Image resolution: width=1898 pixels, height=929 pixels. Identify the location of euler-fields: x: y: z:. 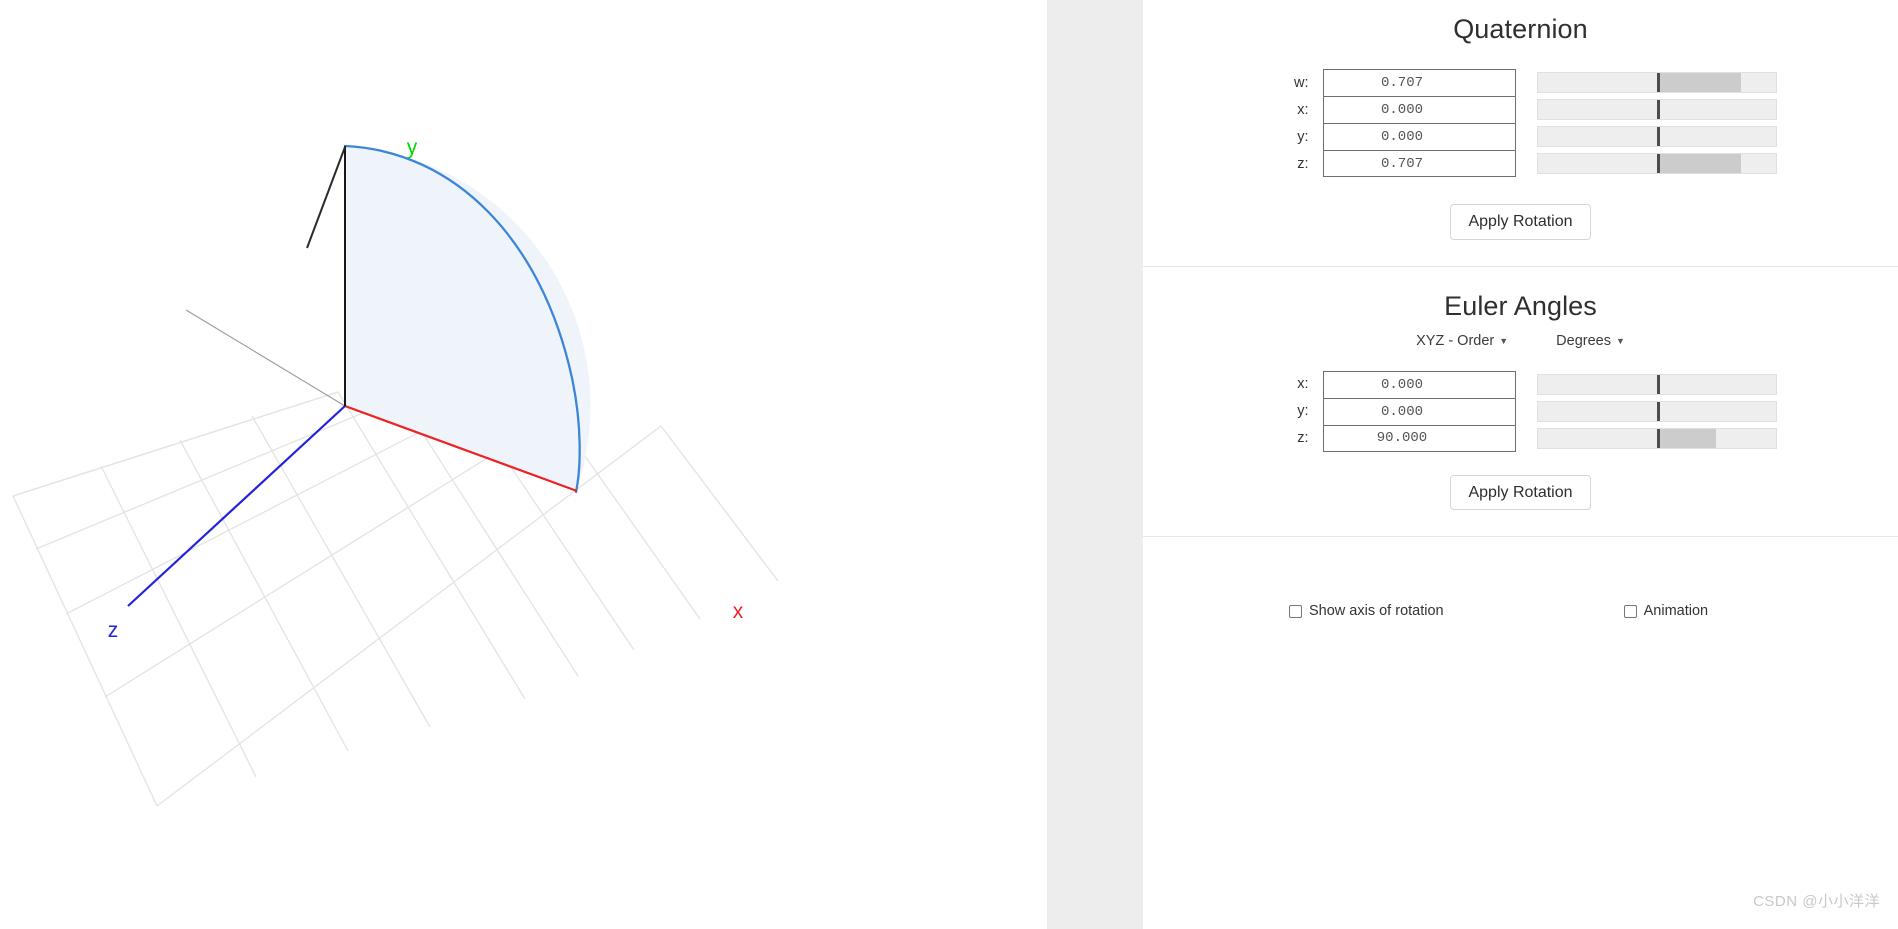
(1520, 411).